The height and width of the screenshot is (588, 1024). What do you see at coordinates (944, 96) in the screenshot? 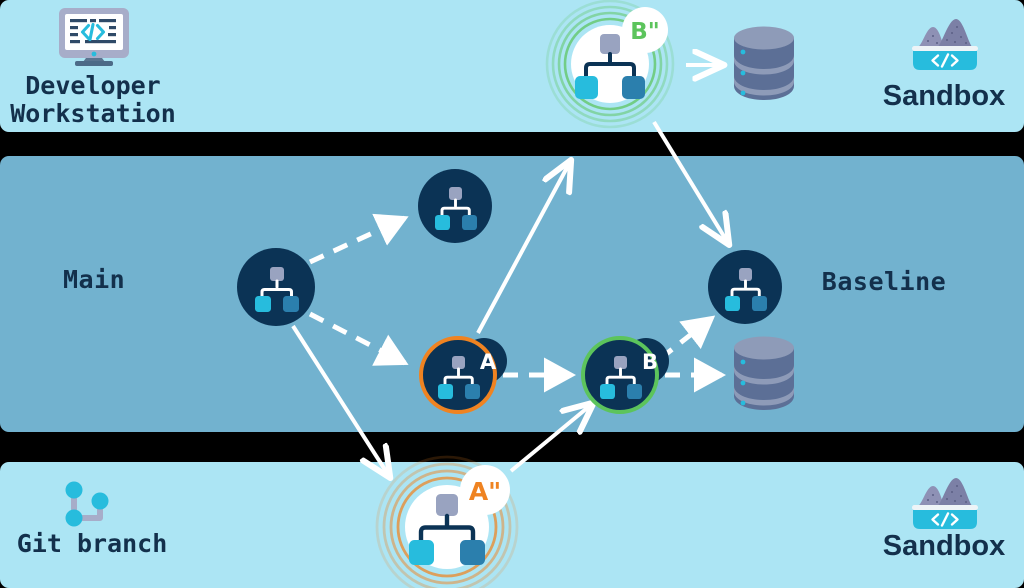
I see `sandbox-label-top: Sandbox` at bounding box center [944, 96].